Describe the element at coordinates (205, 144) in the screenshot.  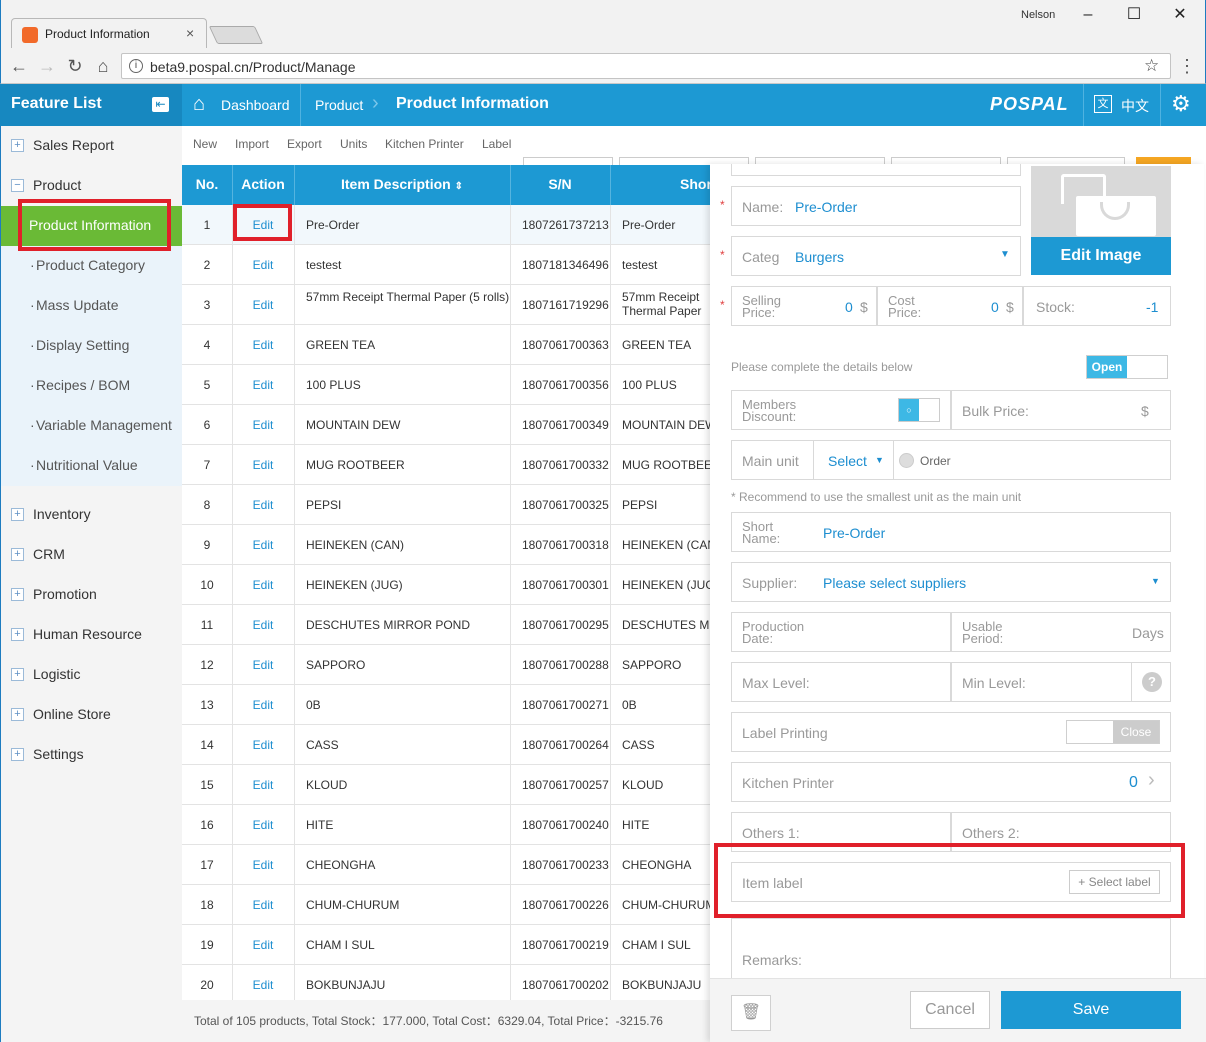
I see `new-button: New` at that location.